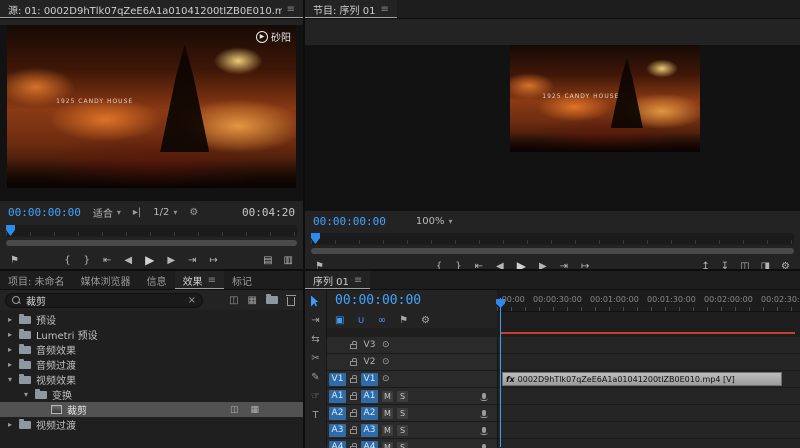  Describe the element at coordinates (10, 379) in the screenshot. I see `twisty-expanded-icon: ▾` at that location.